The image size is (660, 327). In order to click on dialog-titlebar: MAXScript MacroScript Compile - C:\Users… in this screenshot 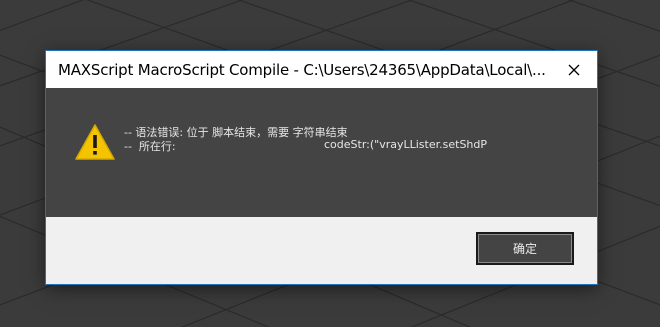, I will do `click(321, 69)`.